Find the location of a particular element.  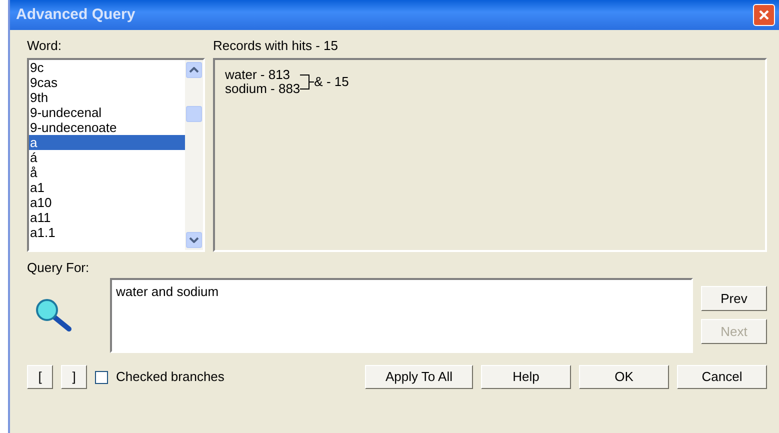

search-icon is located at coordinates (54, 315).